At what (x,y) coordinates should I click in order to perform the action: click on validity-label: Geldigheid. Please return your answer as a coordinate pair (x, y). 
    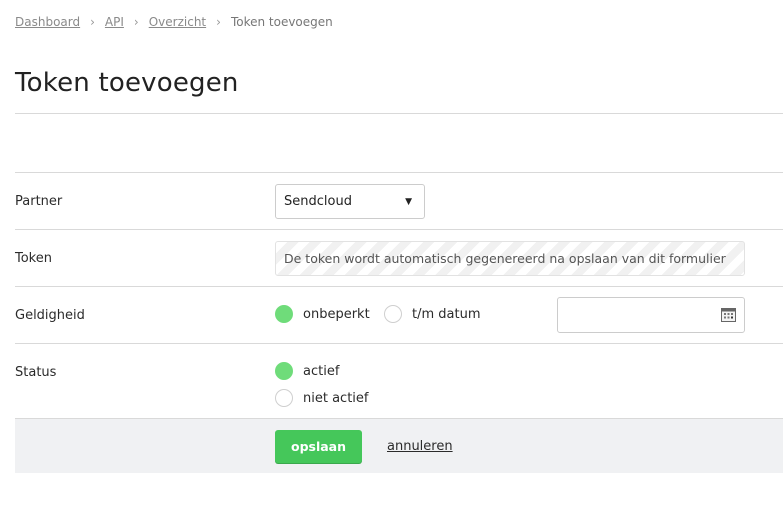
    Looking at the image, I should click on (50, 315).